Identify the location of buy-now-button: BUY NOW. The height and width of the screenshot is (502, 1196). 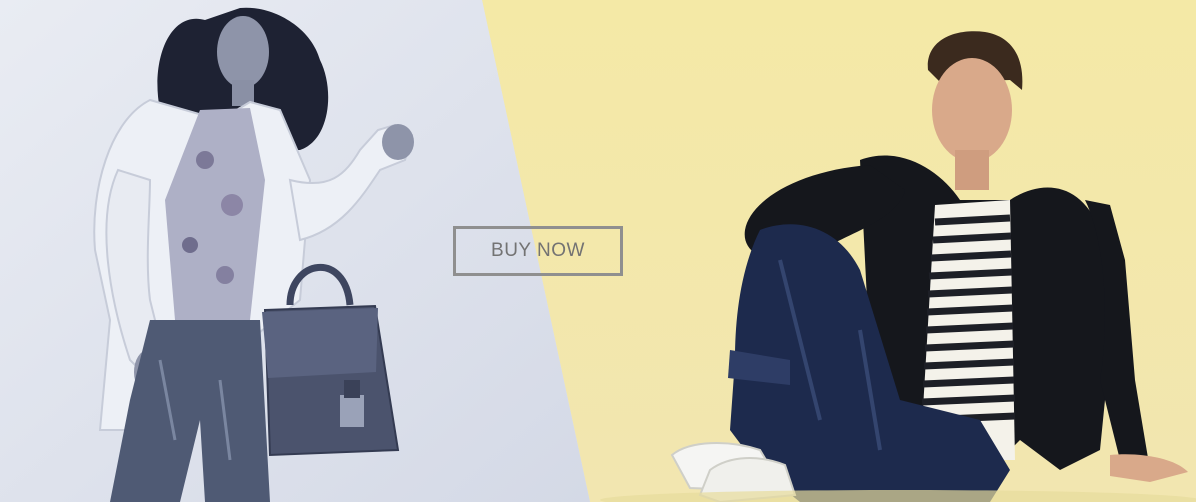
(538, 251).